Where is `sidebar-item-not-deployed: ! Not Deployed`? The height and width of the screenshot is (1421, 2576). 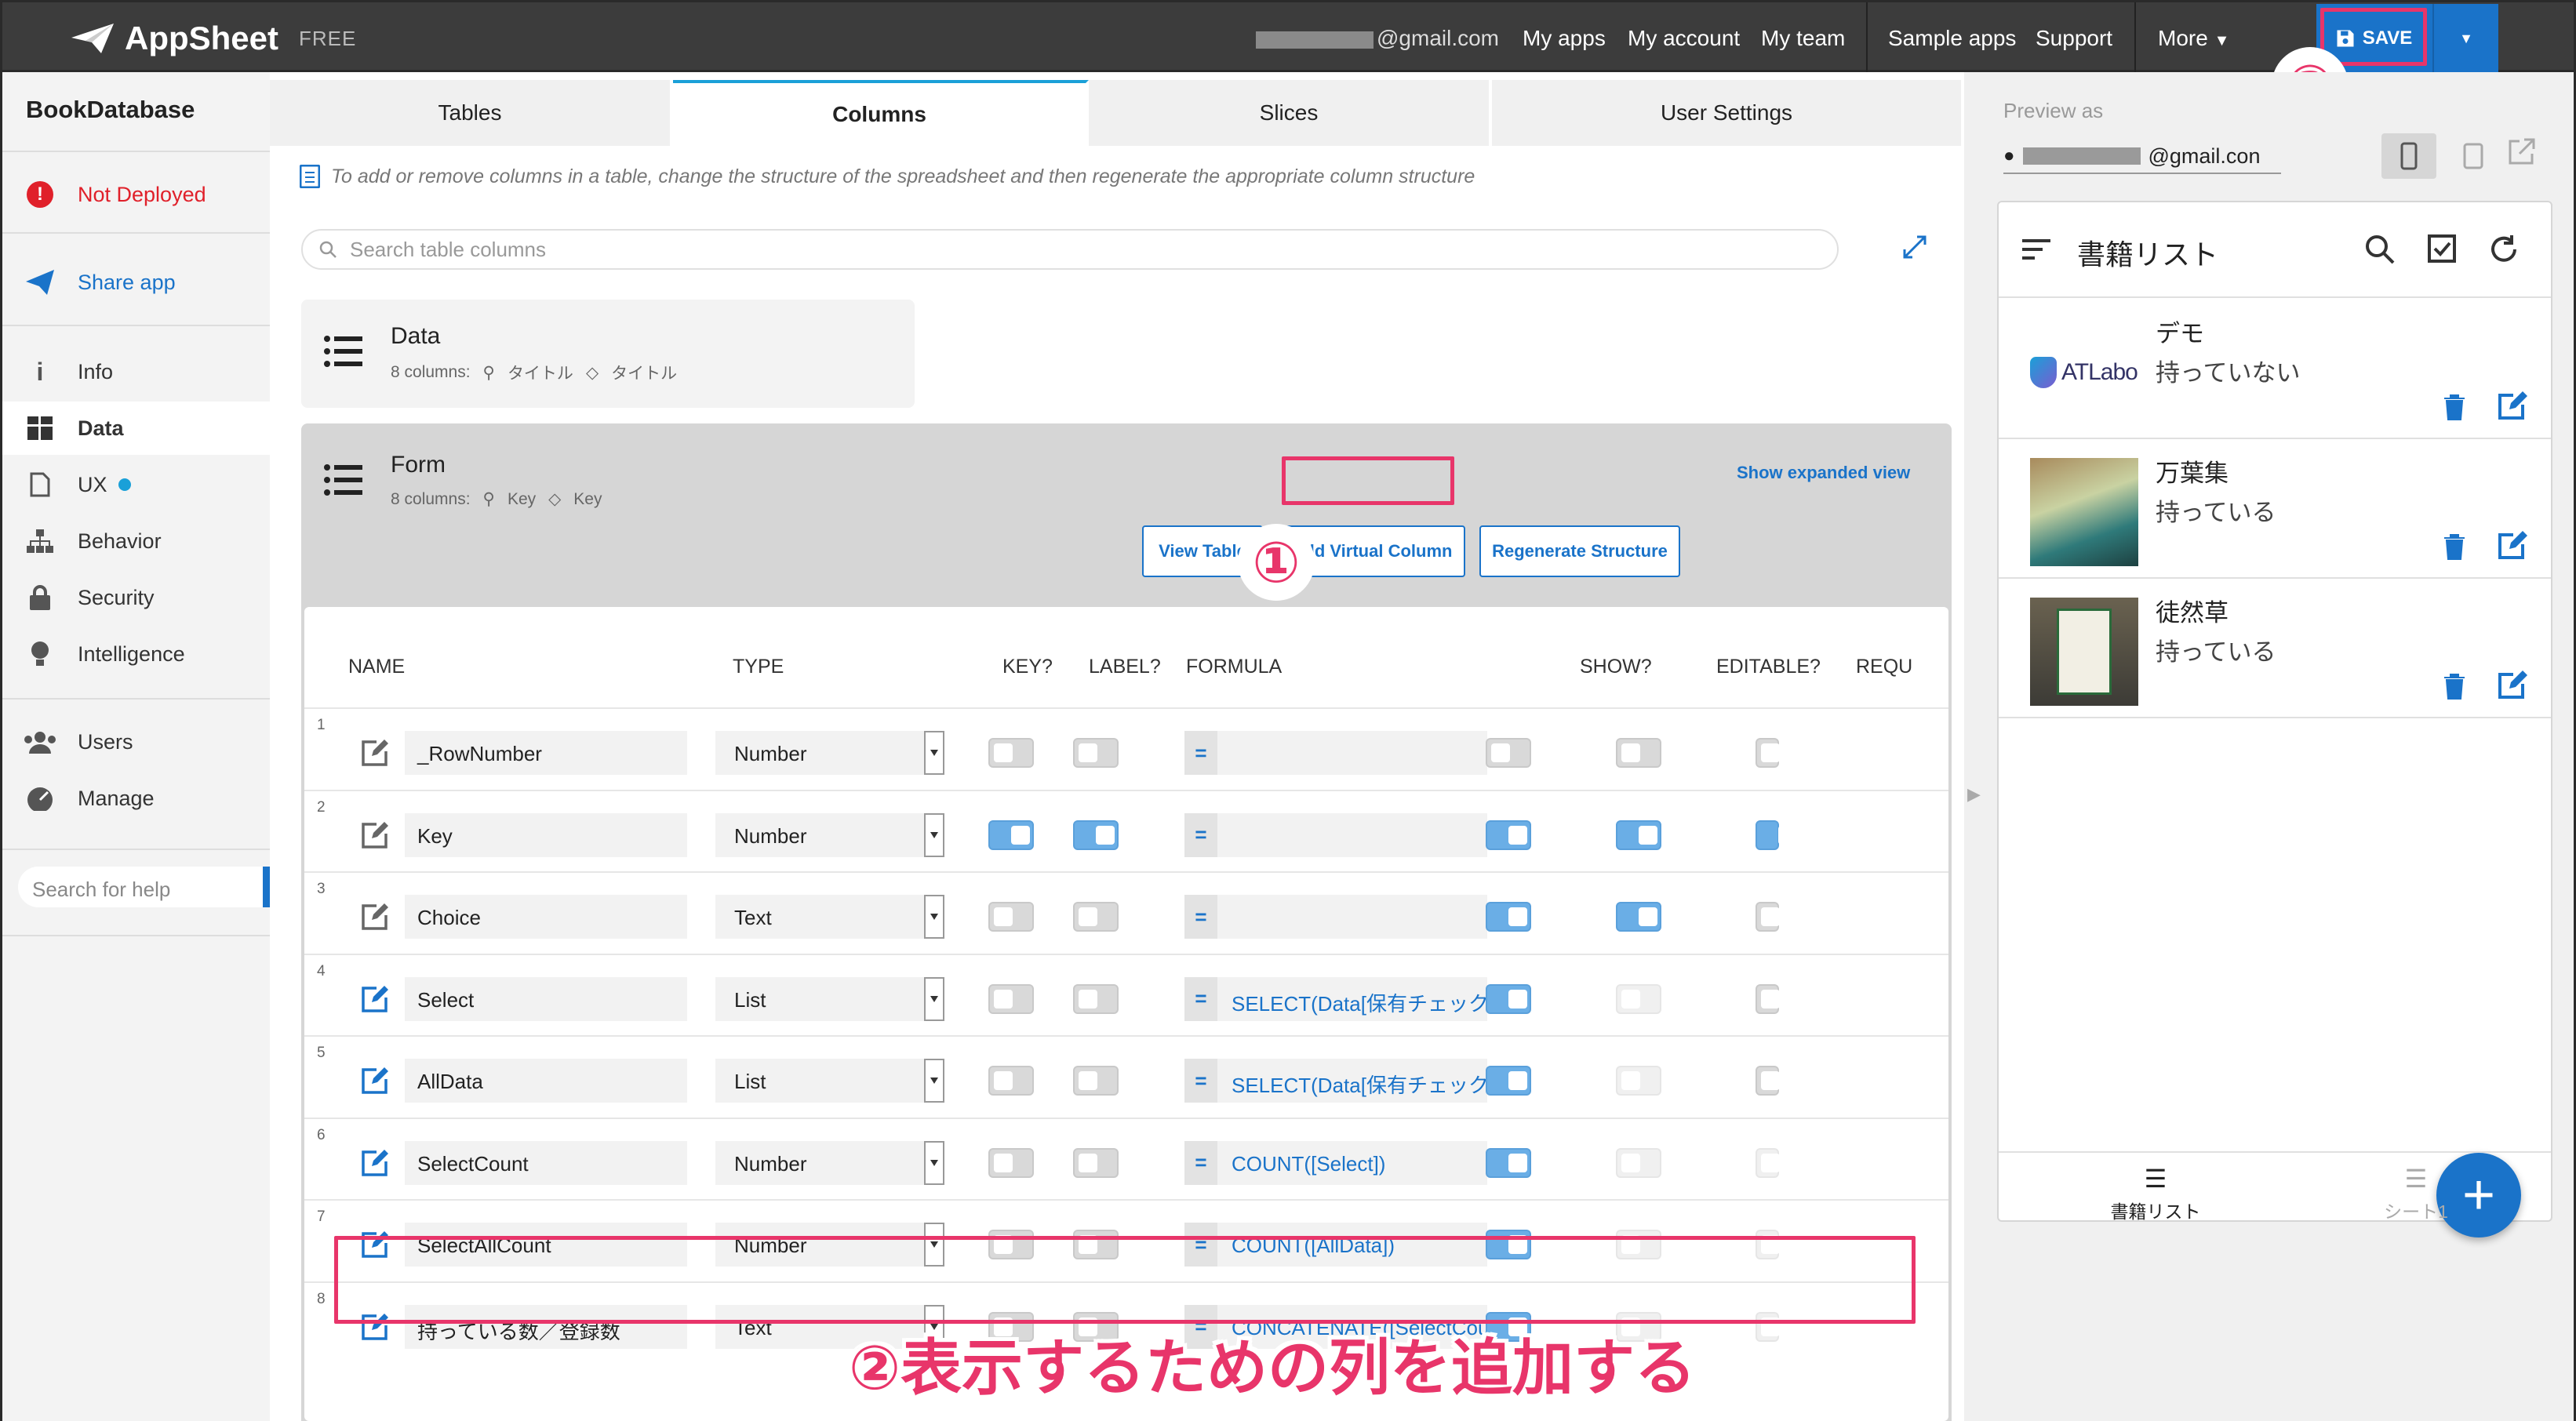 sidebar-item-not-deployed: ! Not Deployed is located at coordinates (136, 194).